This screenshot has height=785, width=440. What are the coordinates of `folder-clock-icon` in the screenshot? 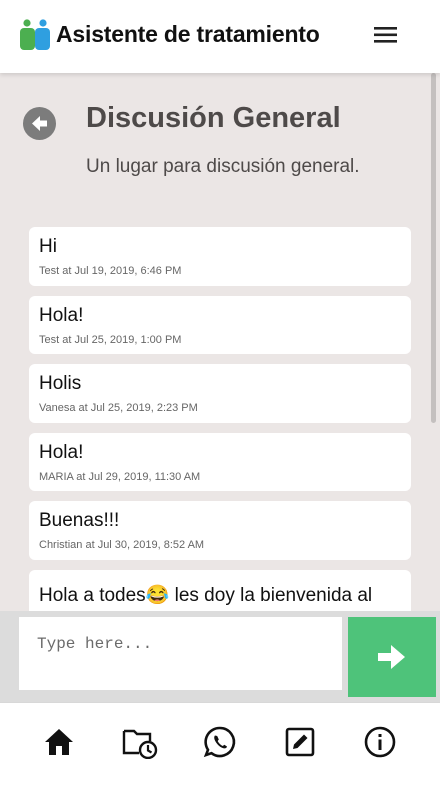 It's located at (140, 744).